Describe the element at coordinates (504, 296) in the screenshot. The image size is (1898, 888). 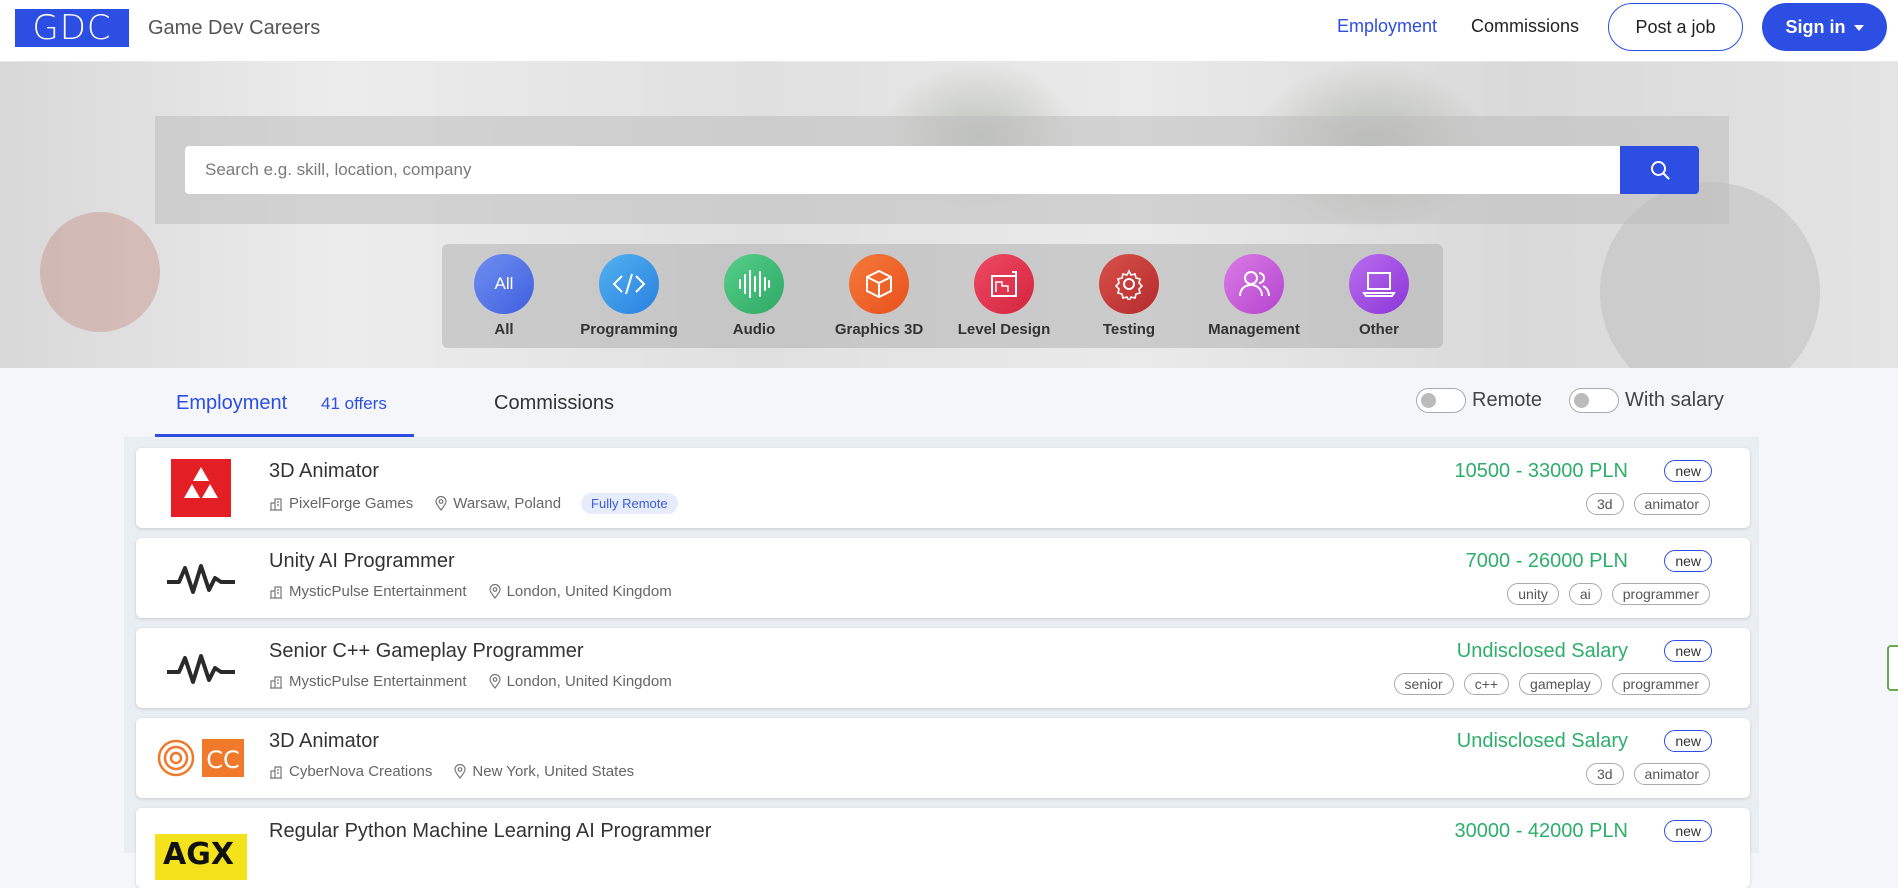
I see `category-all: All All` at that location.